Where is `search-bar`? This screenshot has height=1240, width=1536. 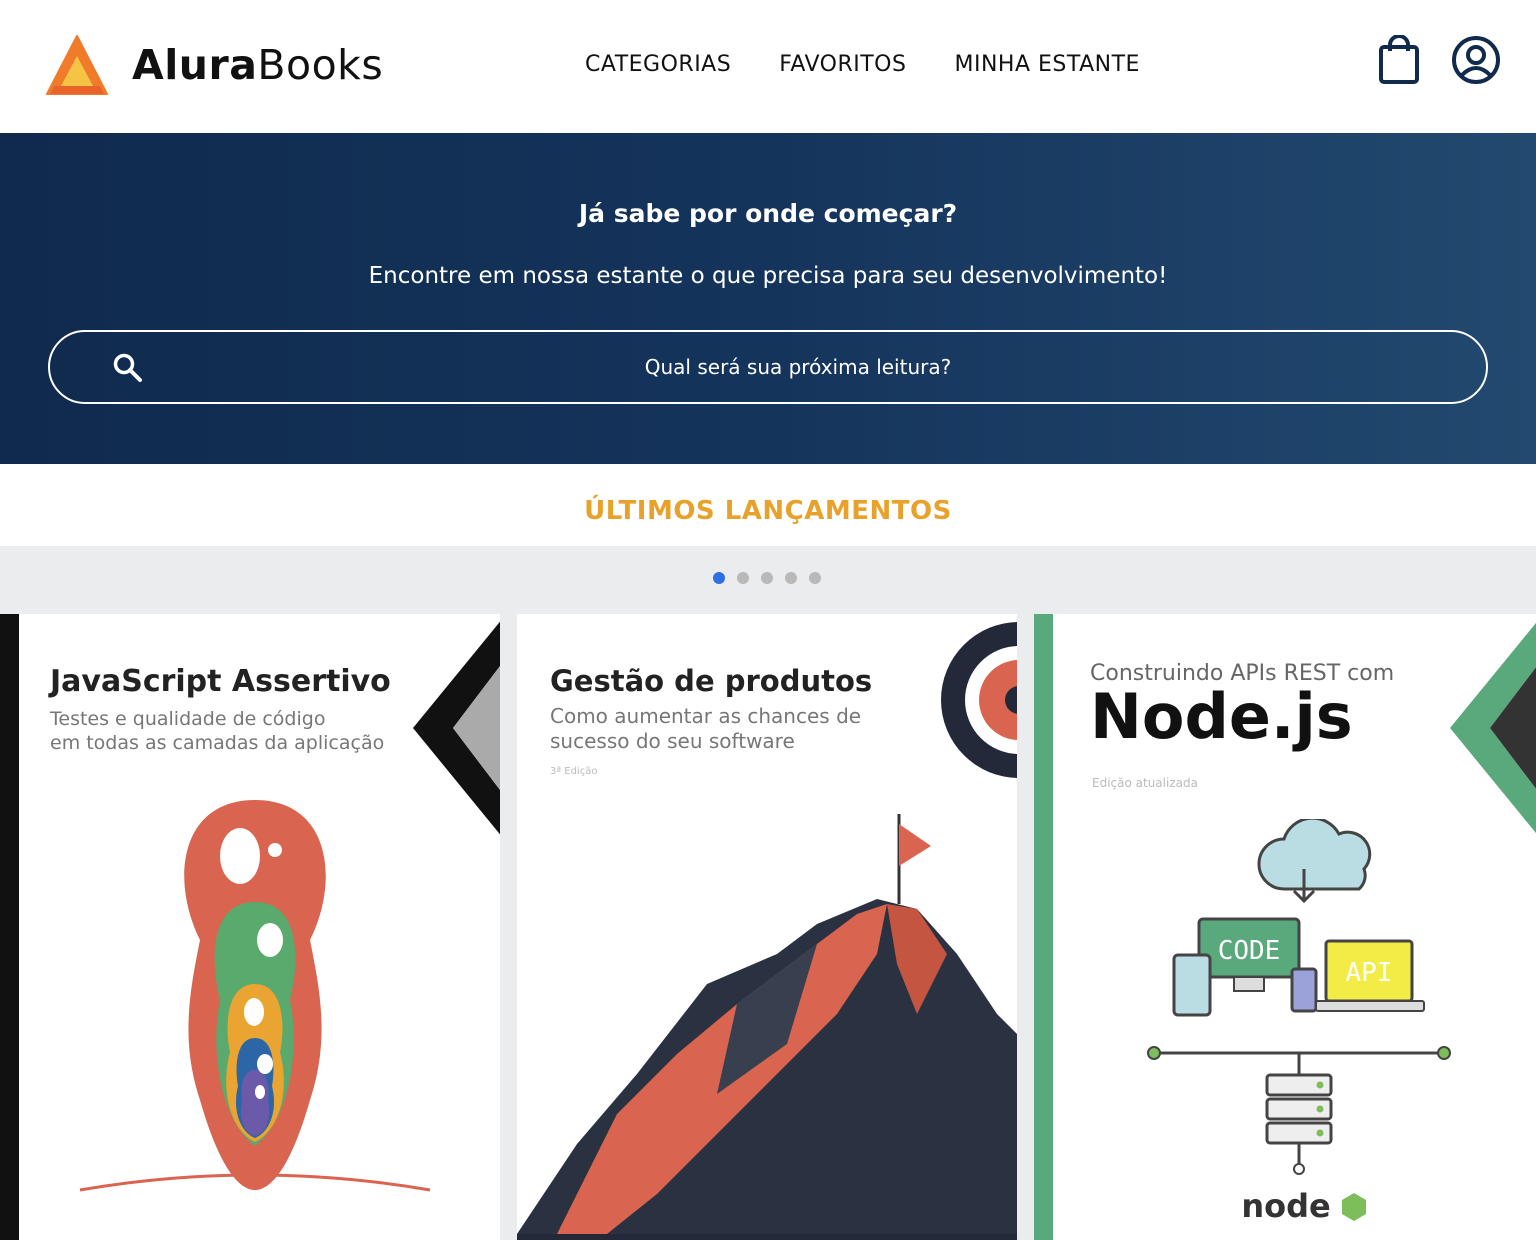
search-bar is located at coordinates (768, 367).